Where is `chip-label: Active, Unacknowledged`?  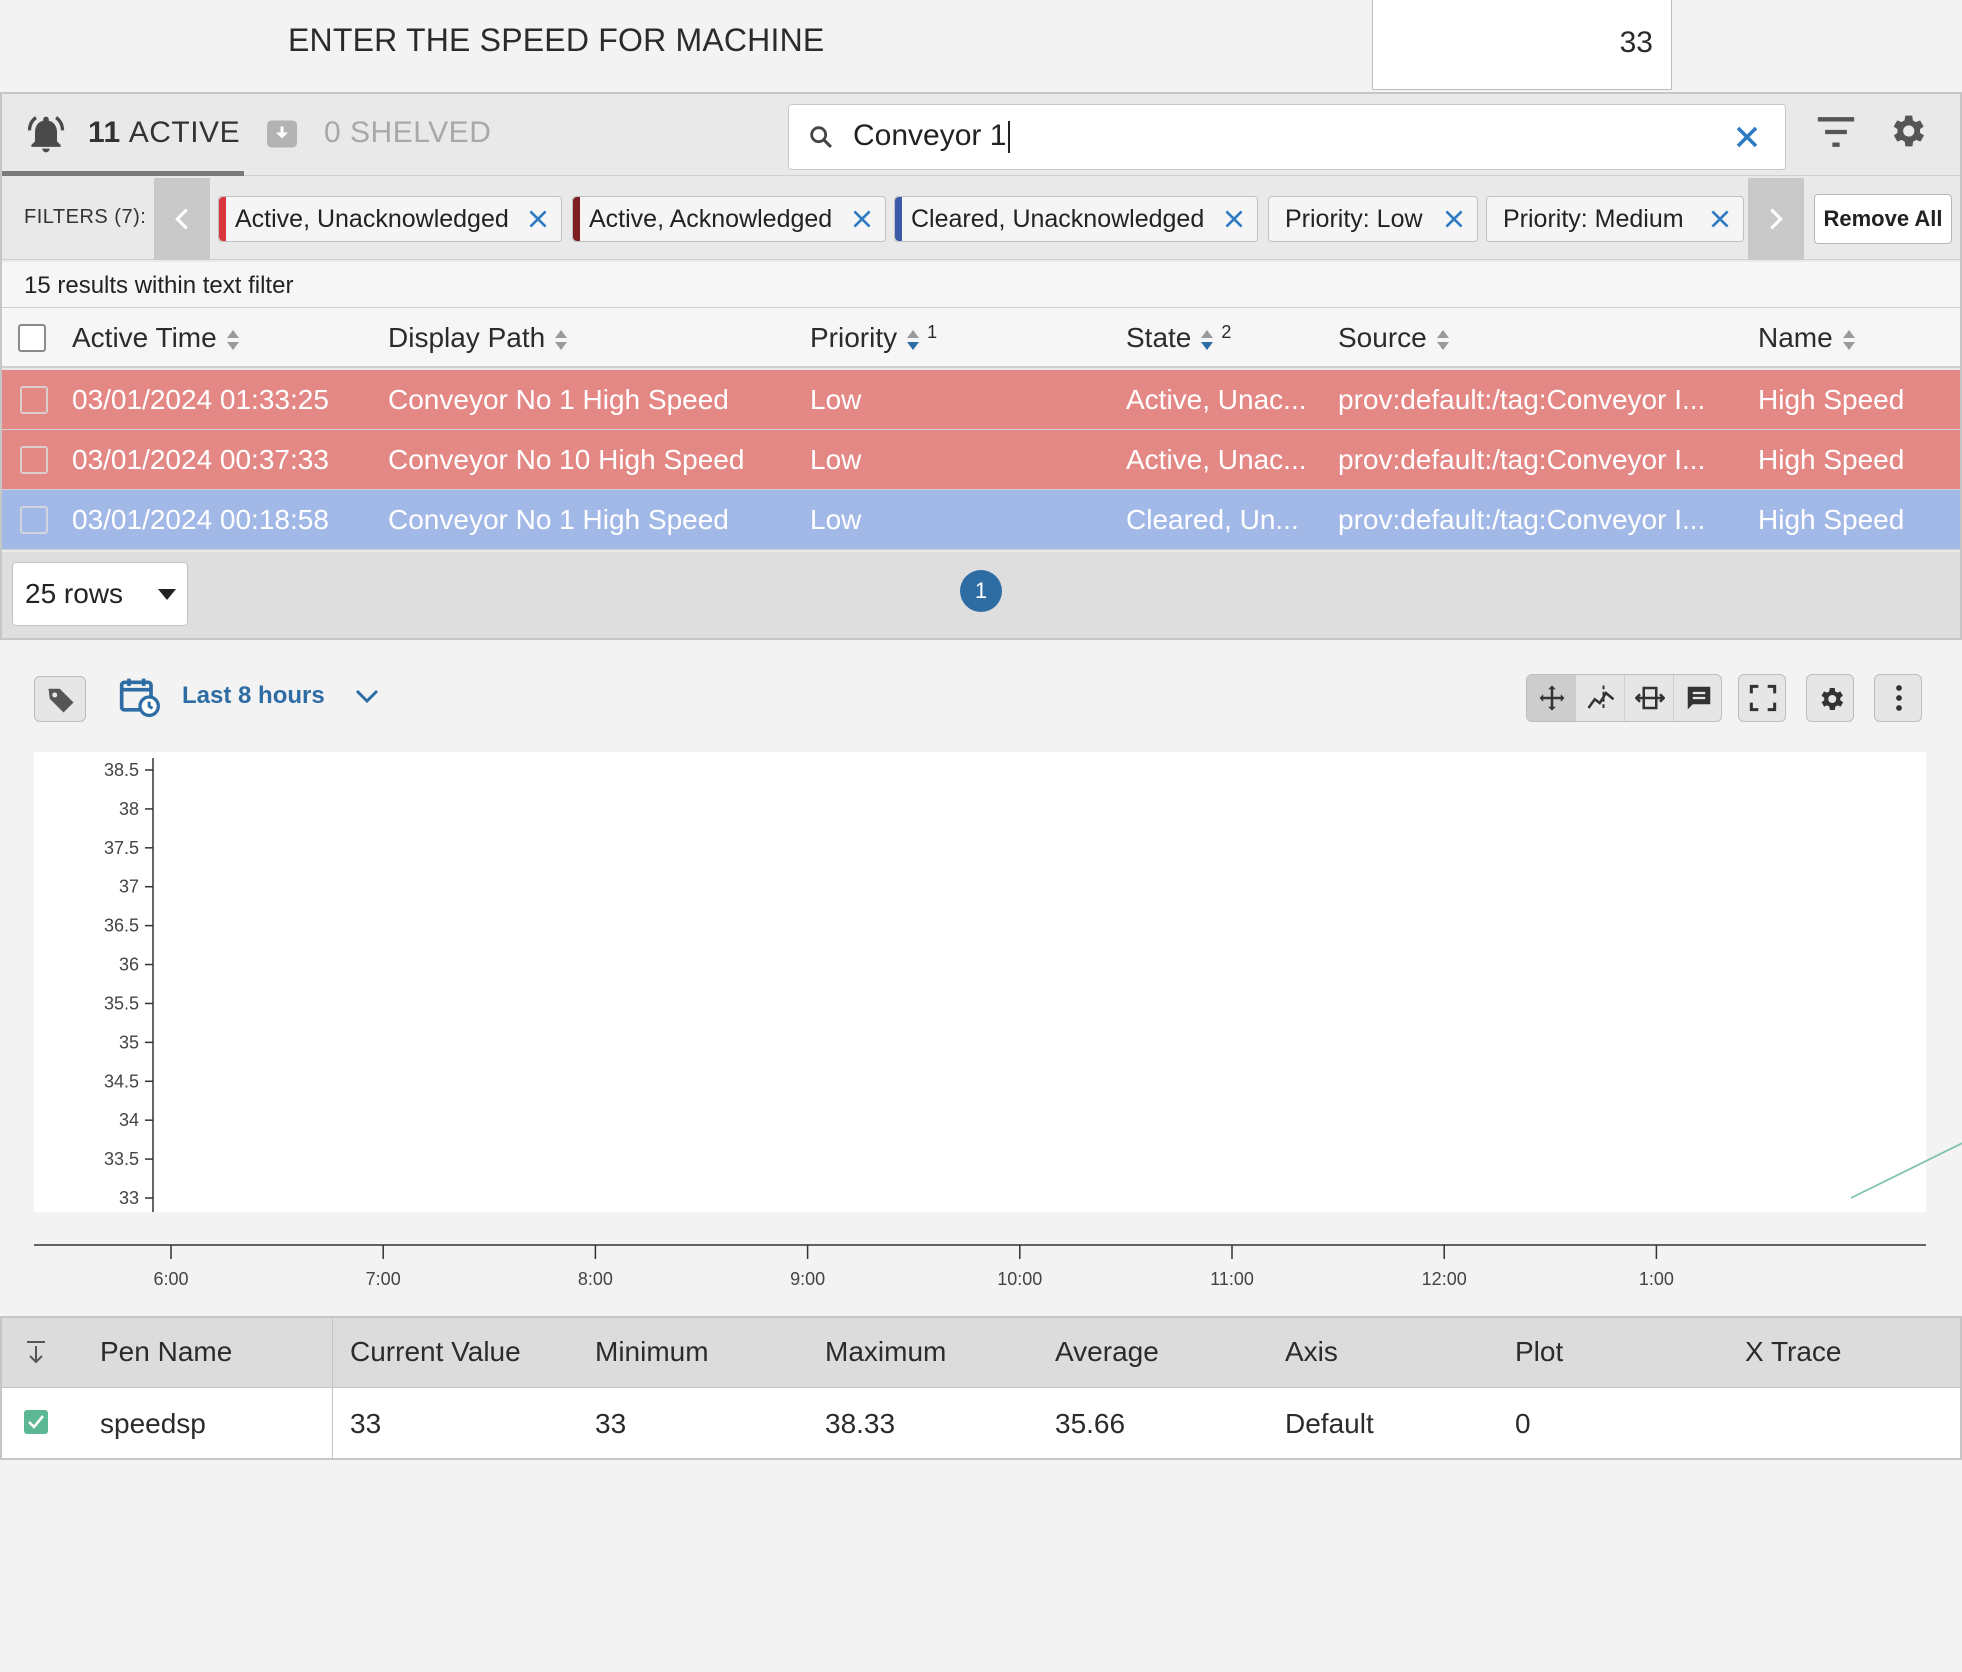 chip-label: Active, Unacknowledged is located at coordinates (372, 219).